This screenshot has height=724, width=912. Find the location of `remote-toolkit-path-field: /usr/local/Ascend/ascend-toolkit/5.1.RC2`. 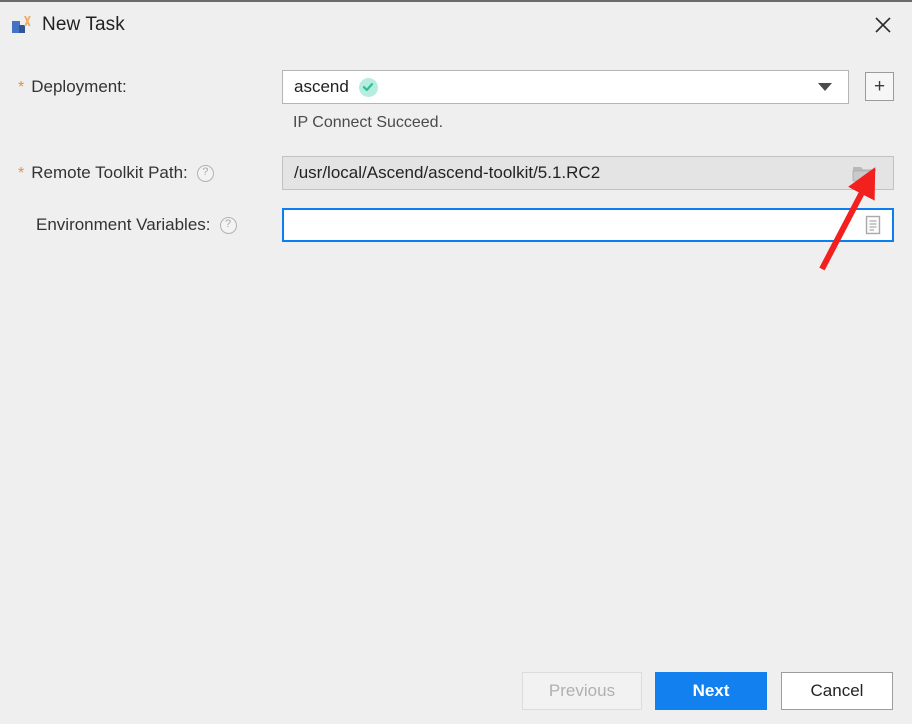

remote-toolkit-path-field: /usr/local/Ascend/ascend-toolkit/5.1.RC2 is located at coordinates (588, 173).